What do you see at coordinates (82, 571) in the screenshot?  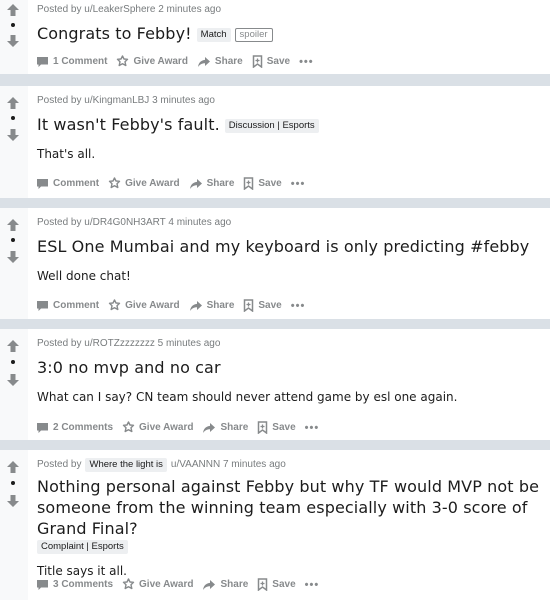 I see `post-body: Title says it all.` at bounding box center [82, 571].